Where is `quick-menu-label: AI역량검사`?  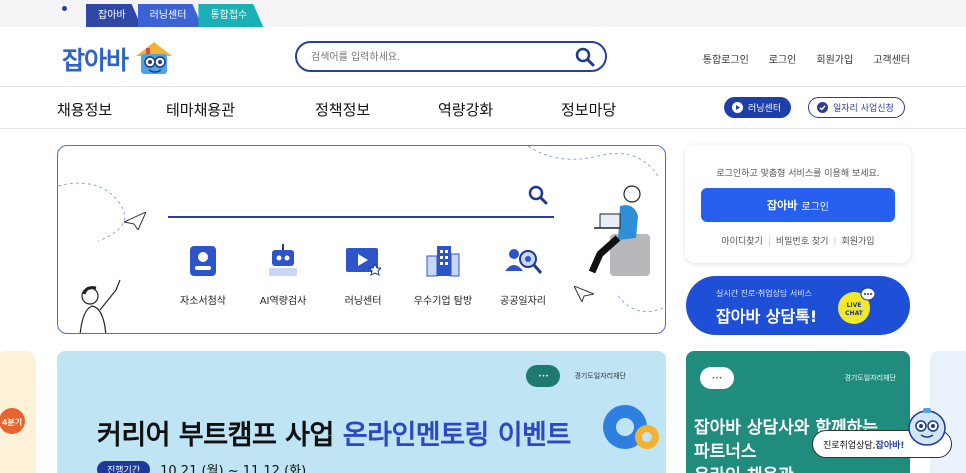 quick-menu-label: AI역량검사 is located at coordinates (283, 301).